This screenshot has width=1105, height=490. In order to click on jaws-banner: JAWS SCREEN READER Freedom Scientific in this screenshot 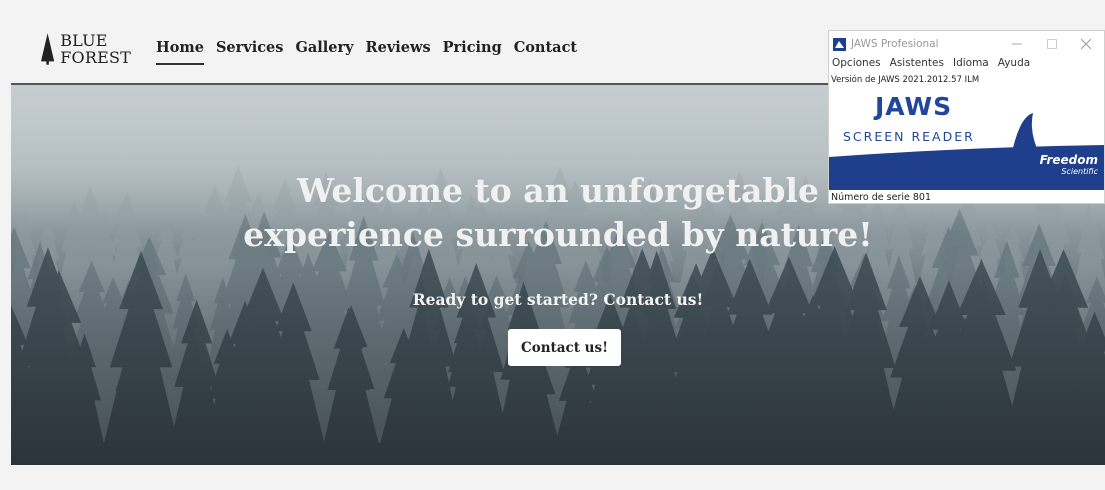, I will do `click(966, 138)`.